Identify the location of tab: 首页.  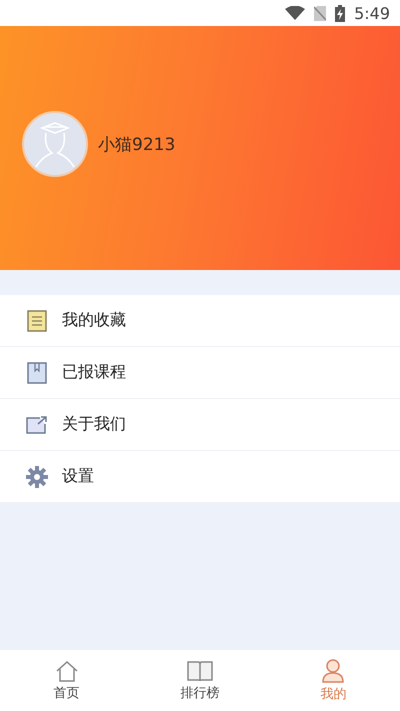
(67, 680).